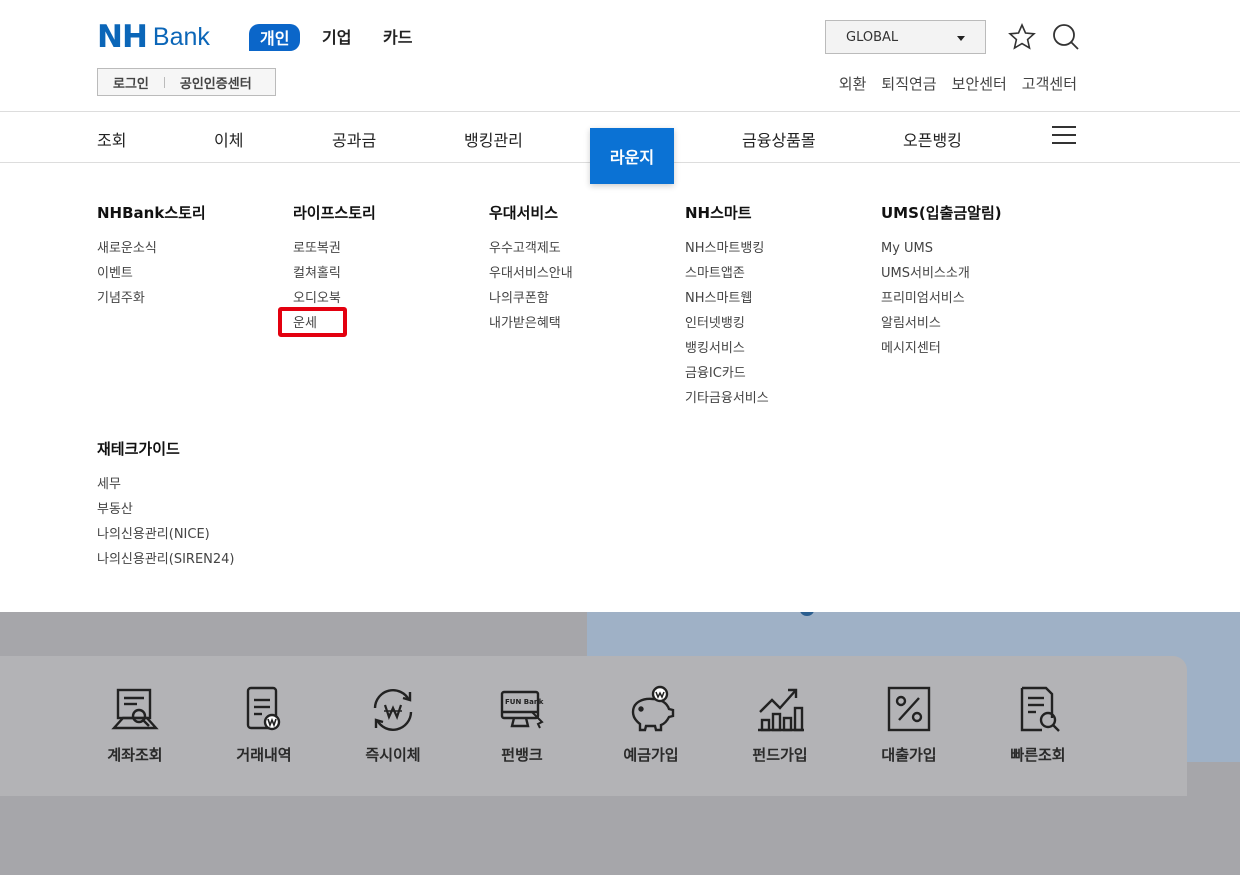  Describe the element at coordinates (961, 38) in the screenshot. I see `chevron-down-icon` at that location.